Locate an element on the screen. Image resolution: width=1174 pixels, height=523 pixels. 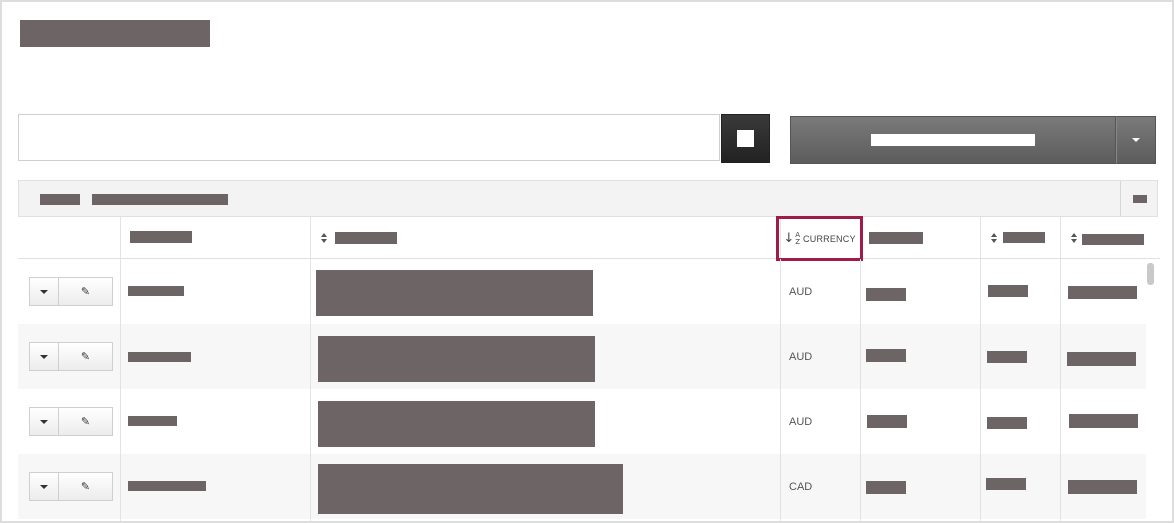
minus-icon is located at coordinates (1139, 198).